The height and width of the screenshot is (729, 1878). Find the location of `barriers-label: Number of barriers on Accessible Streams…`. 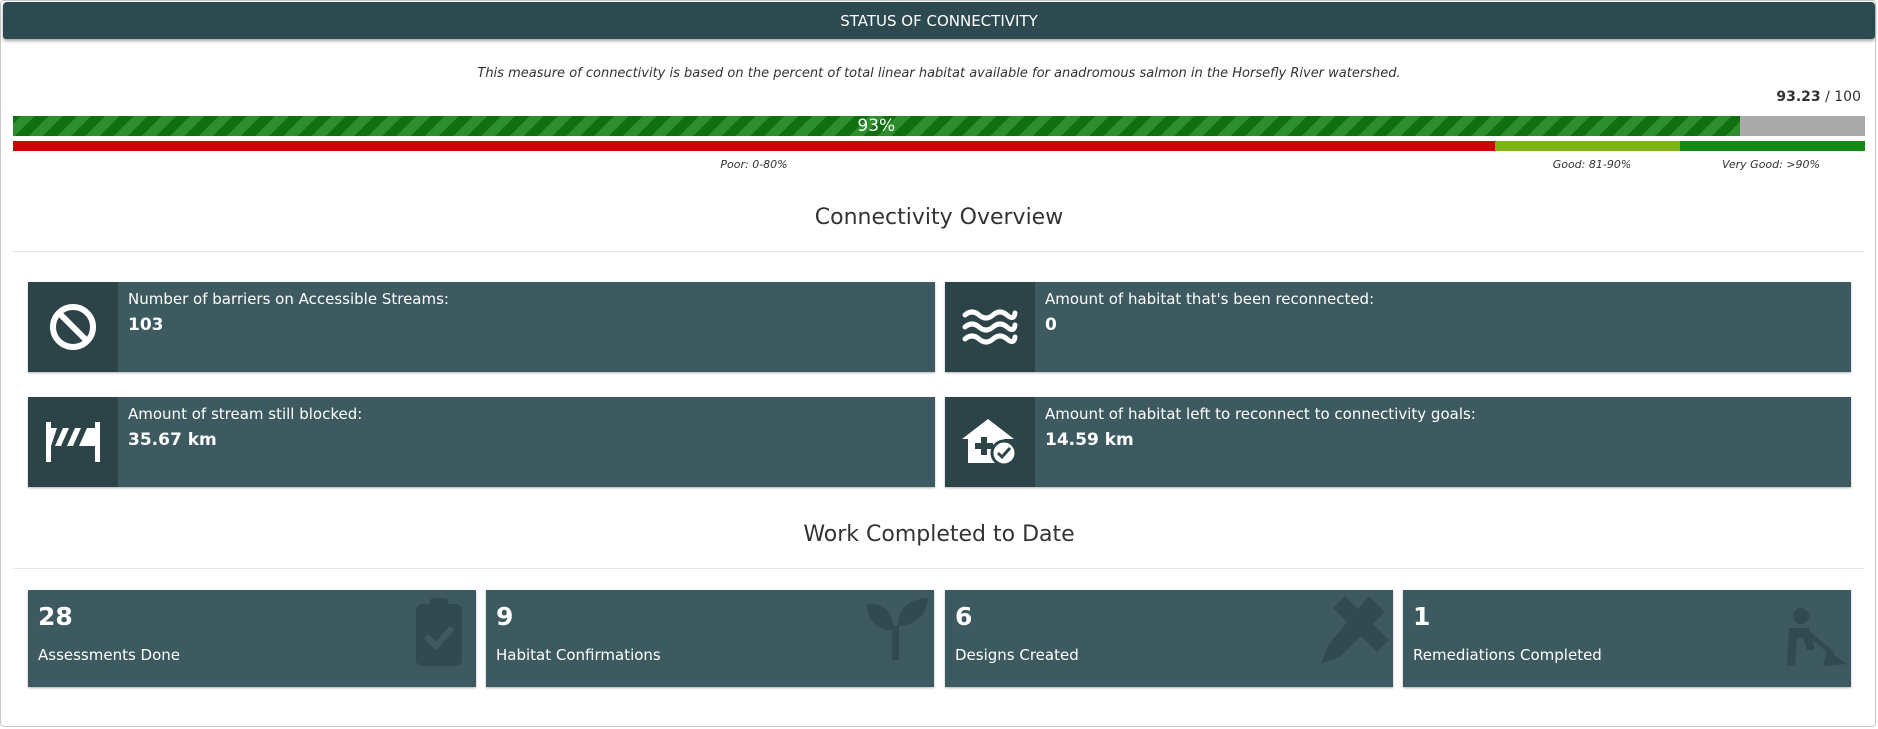

barriers-label: Number of barriers on Accessible Streams… is located at coordinates (288, 299).